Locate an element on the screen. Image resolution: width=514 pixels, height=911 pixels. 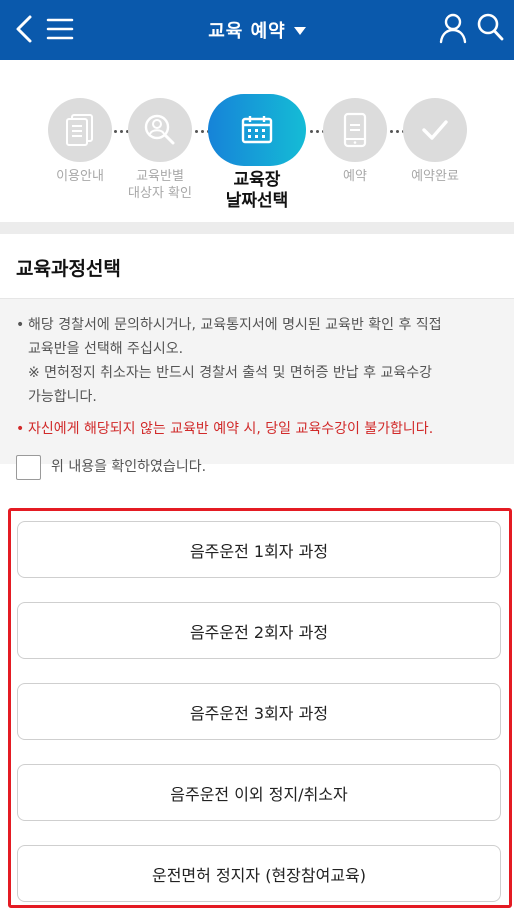
confirm-row: 위 내용을 확인하였습니다. is located at coordinates (111, 467).